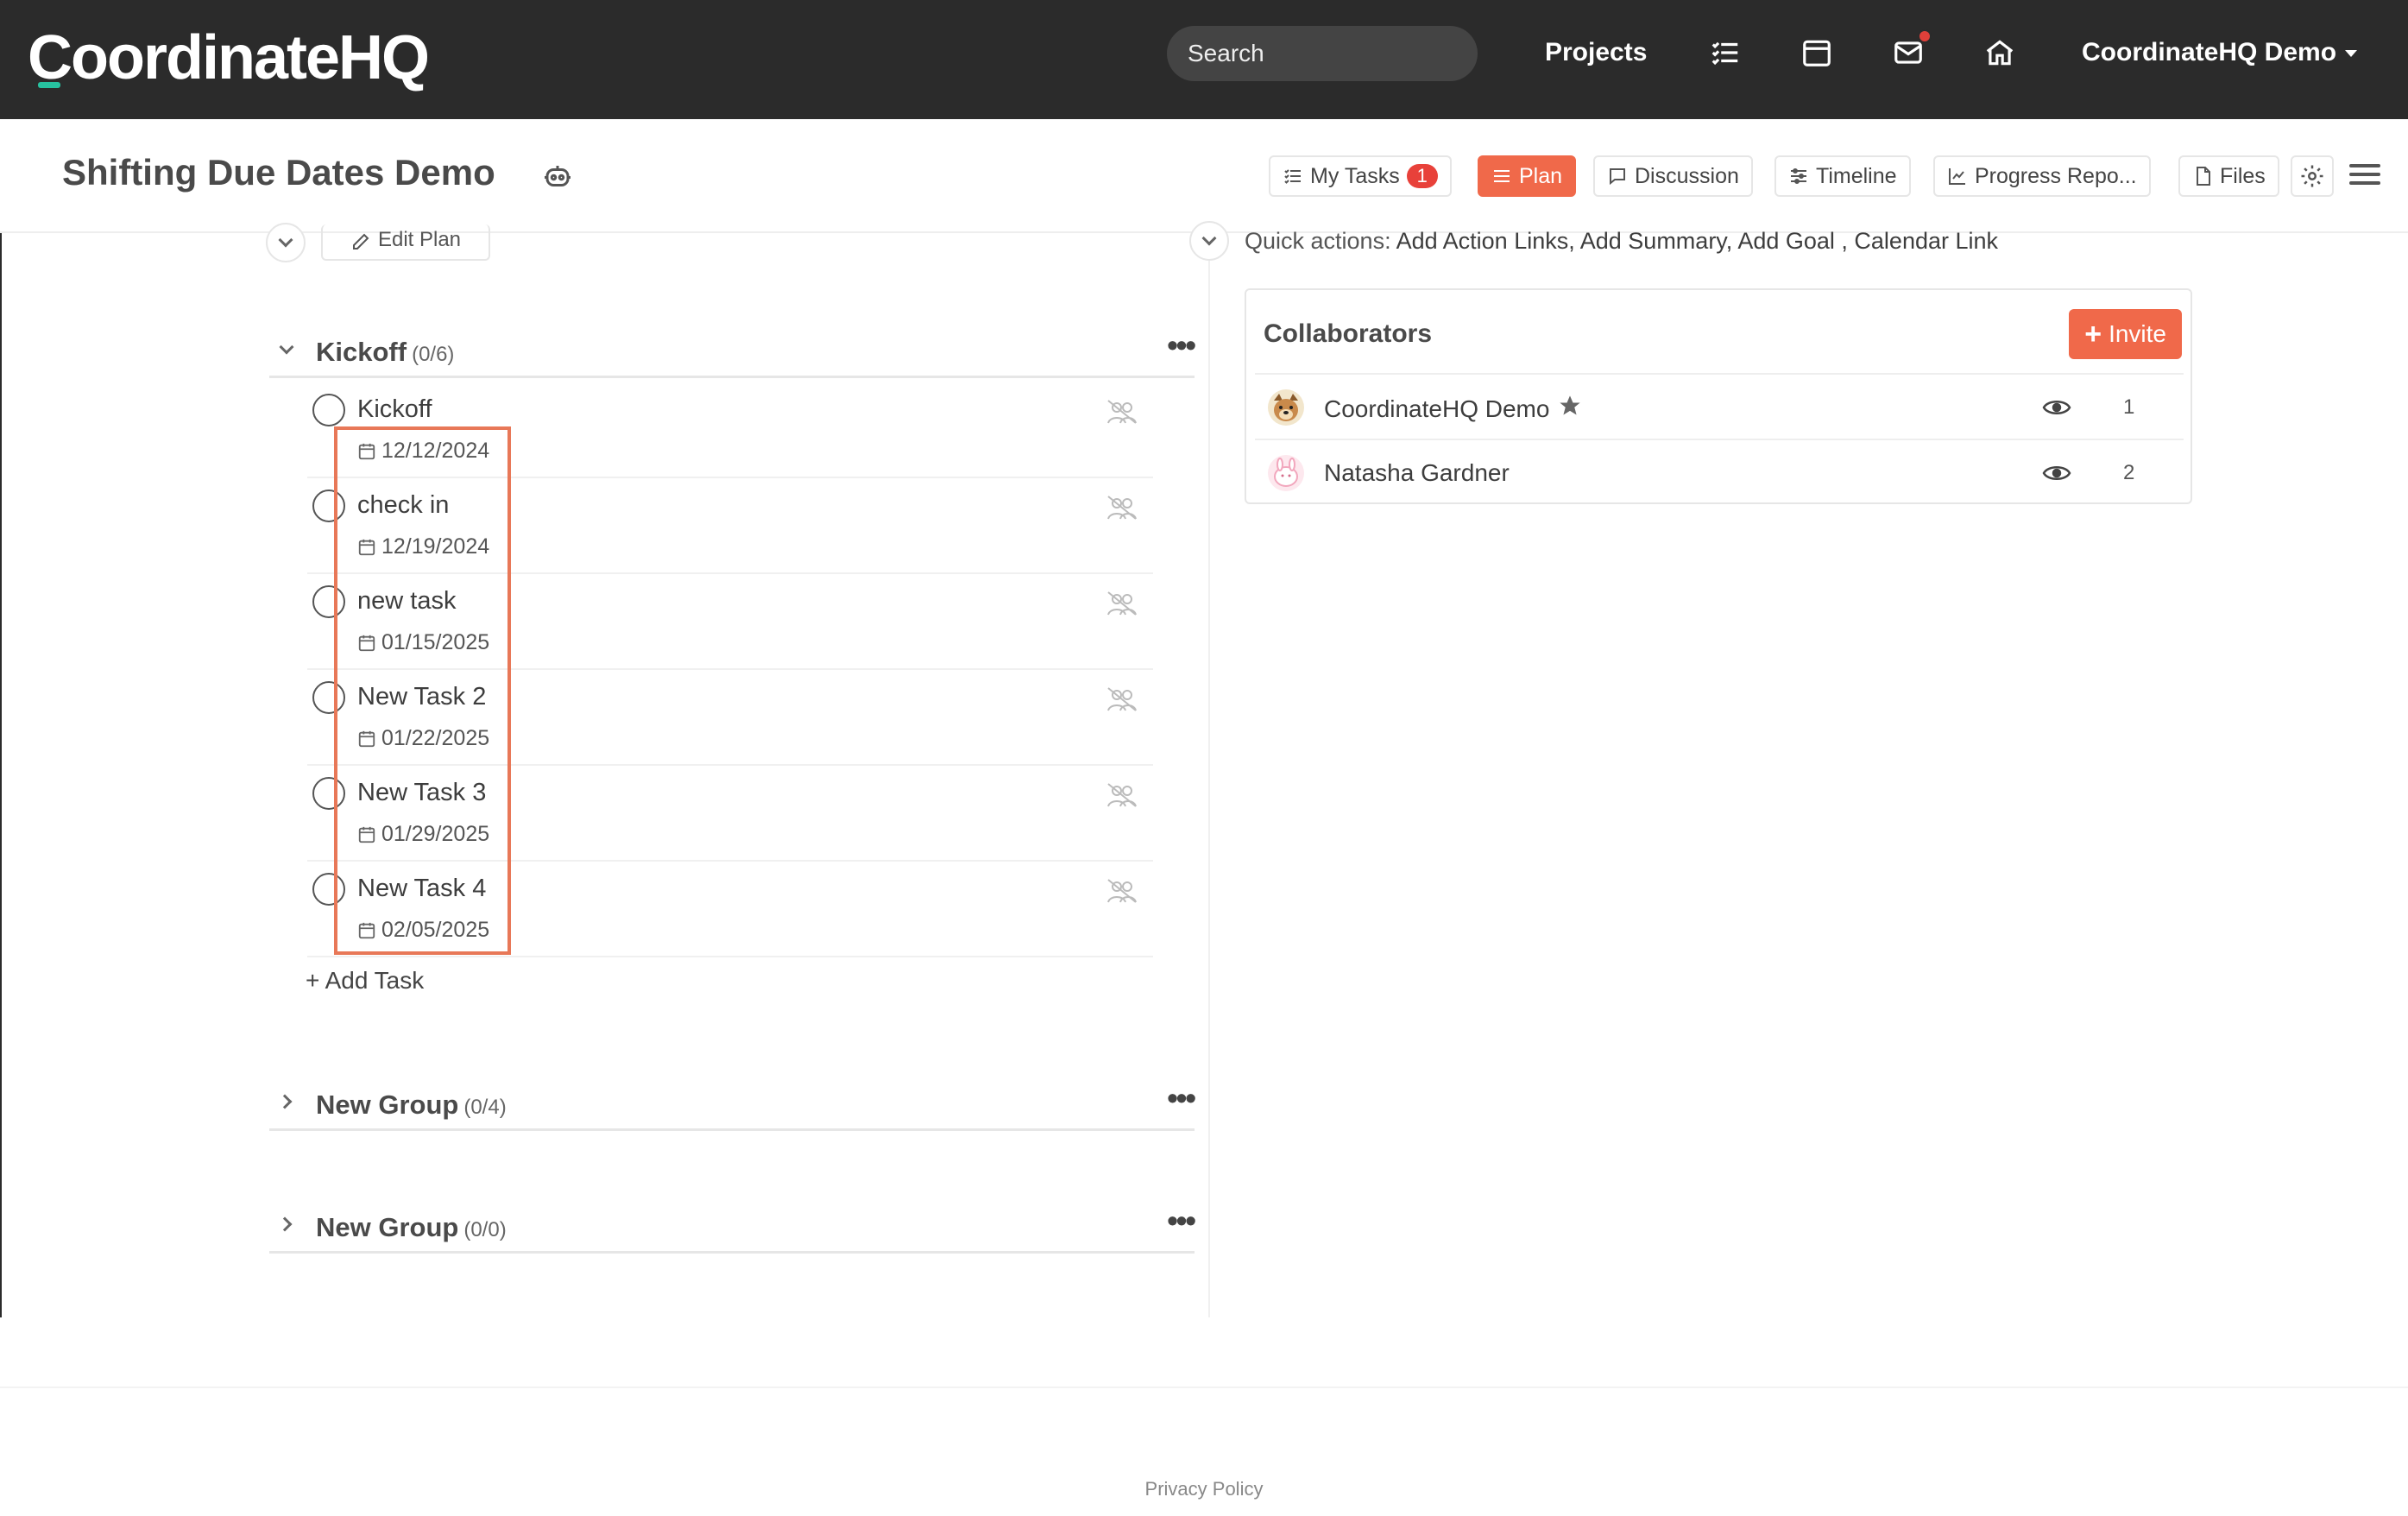  I want to click on group-header-kickoff: Kickoff (0/6) •••, so click(732, 353).